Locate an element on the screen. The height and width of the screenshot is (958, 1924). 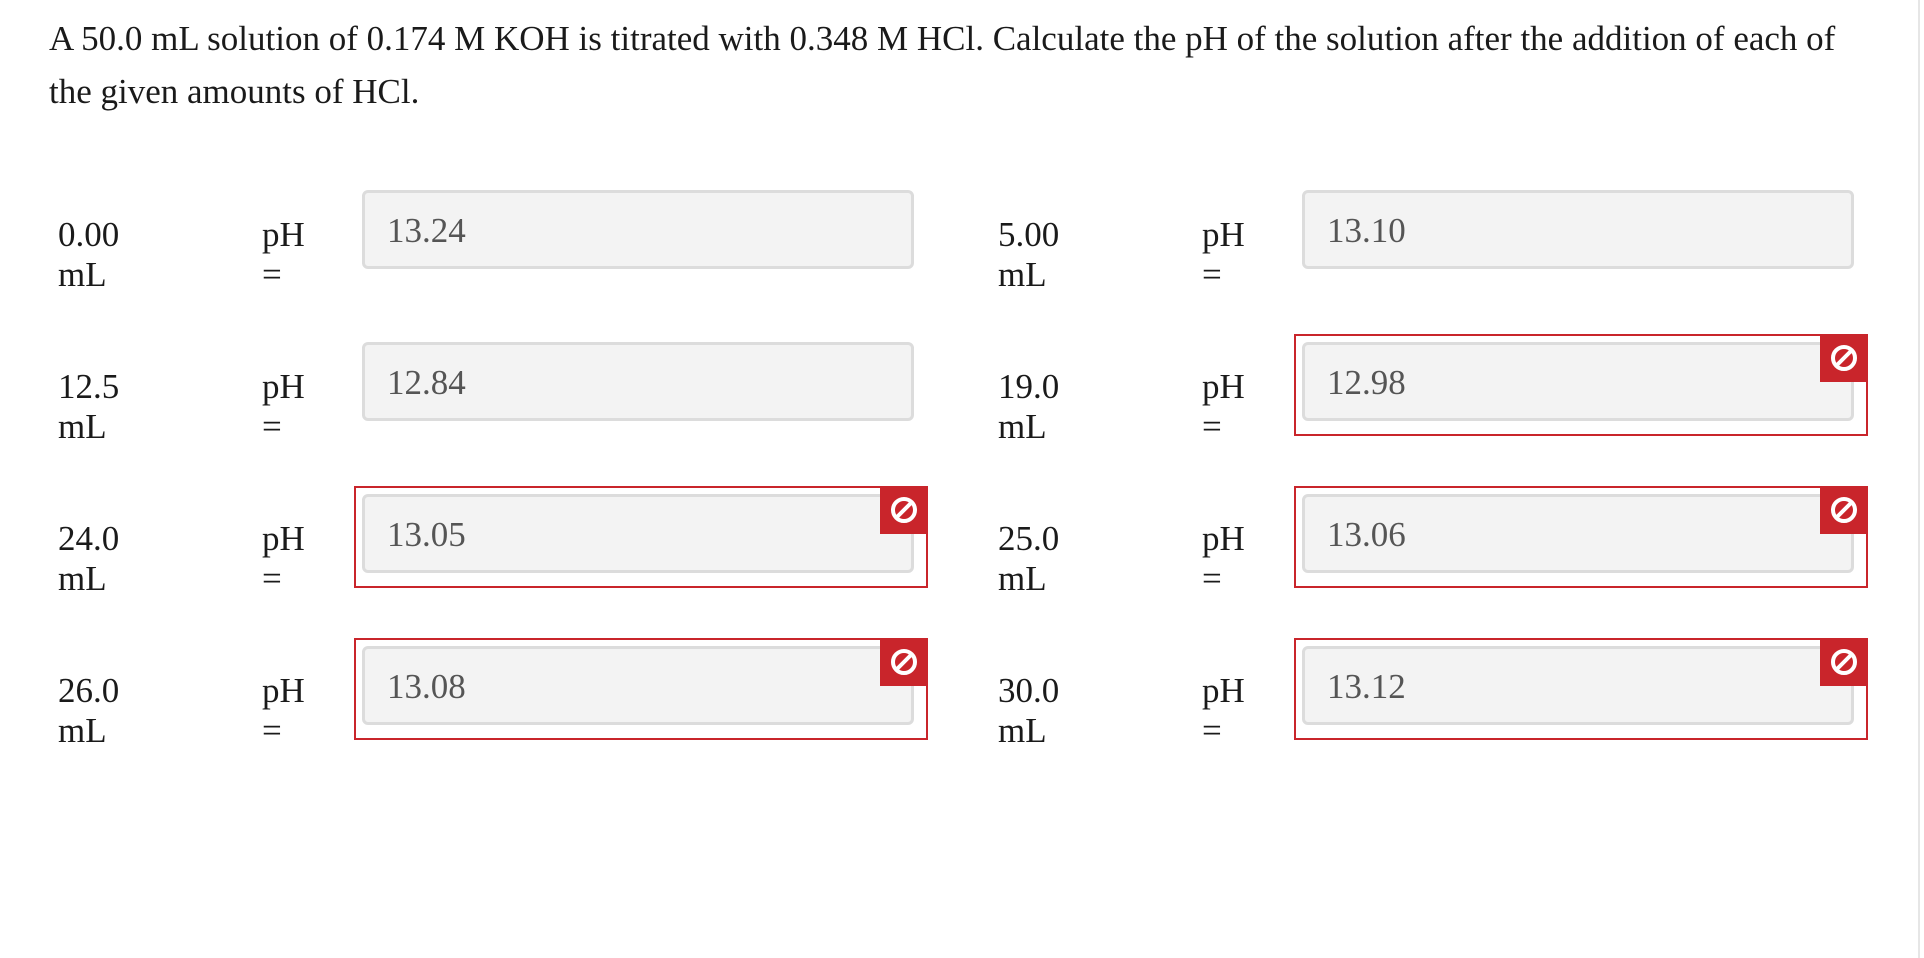
ph-answer-field: 13.08 is located at coordinates (638, 685).